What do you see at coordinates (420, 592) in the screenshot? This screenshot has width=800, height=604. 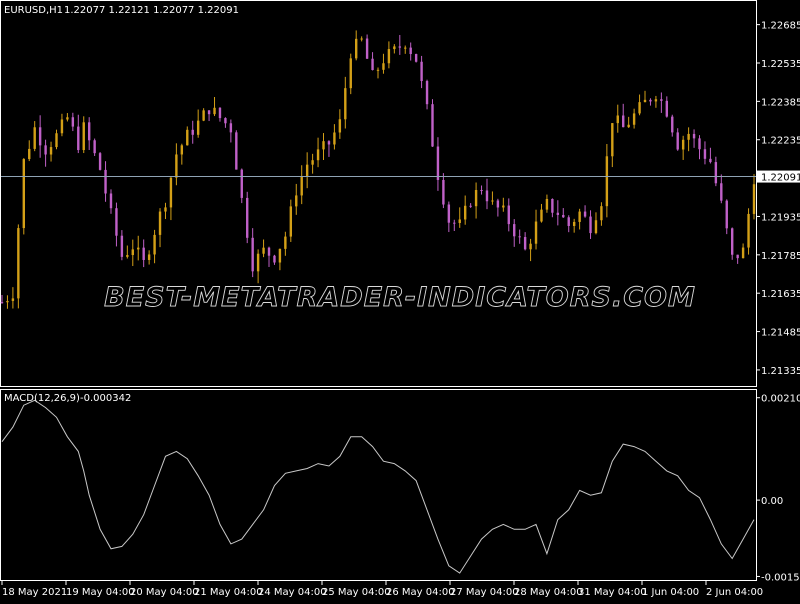 I see `time-tick-6: 26 May 04:00` at bounding box center [420, 592].